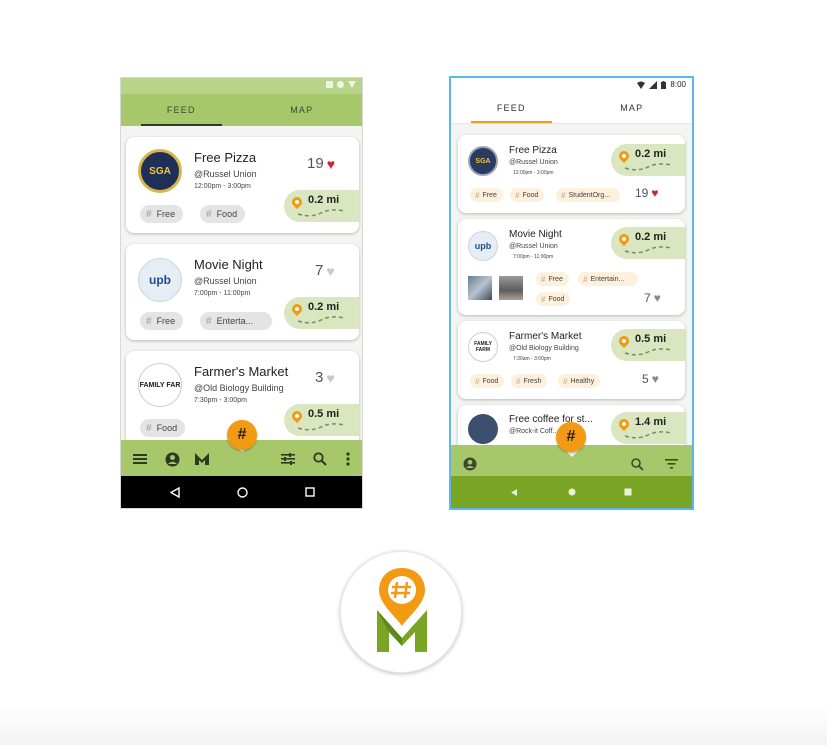 This screenshot has width=827, height=745. I want to click on distance-badge: 0.5 mi, so click(321, 420).